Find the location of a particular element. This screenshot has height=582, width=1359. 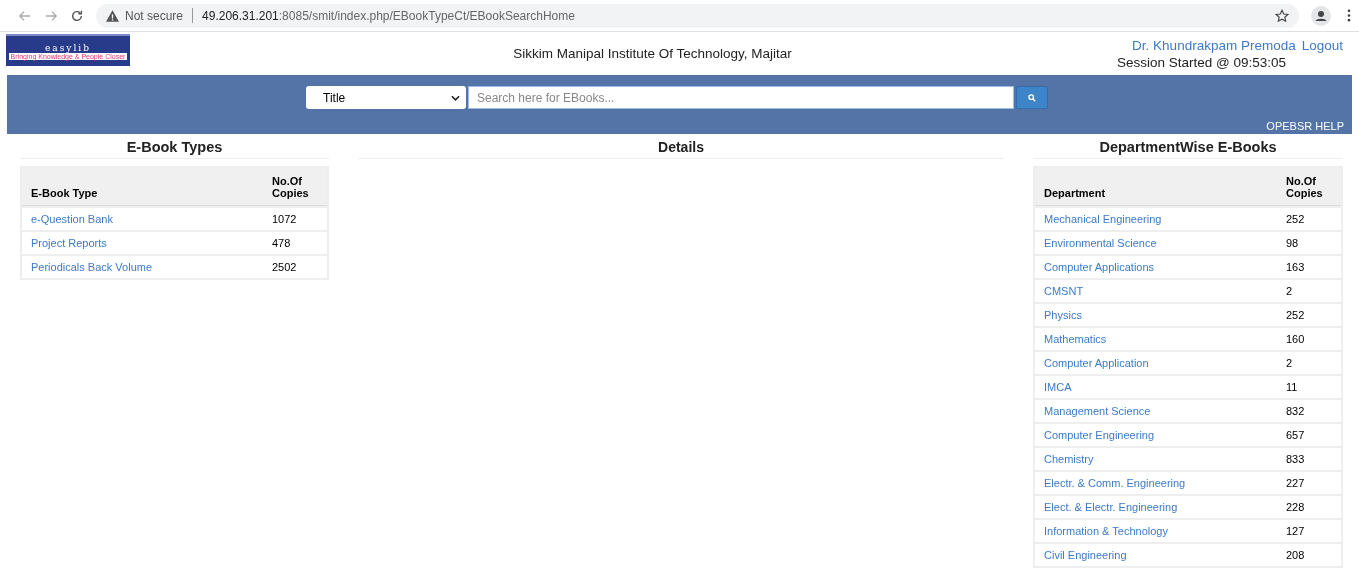

department-link: Mathematics is located at coordinates (1075, 339).